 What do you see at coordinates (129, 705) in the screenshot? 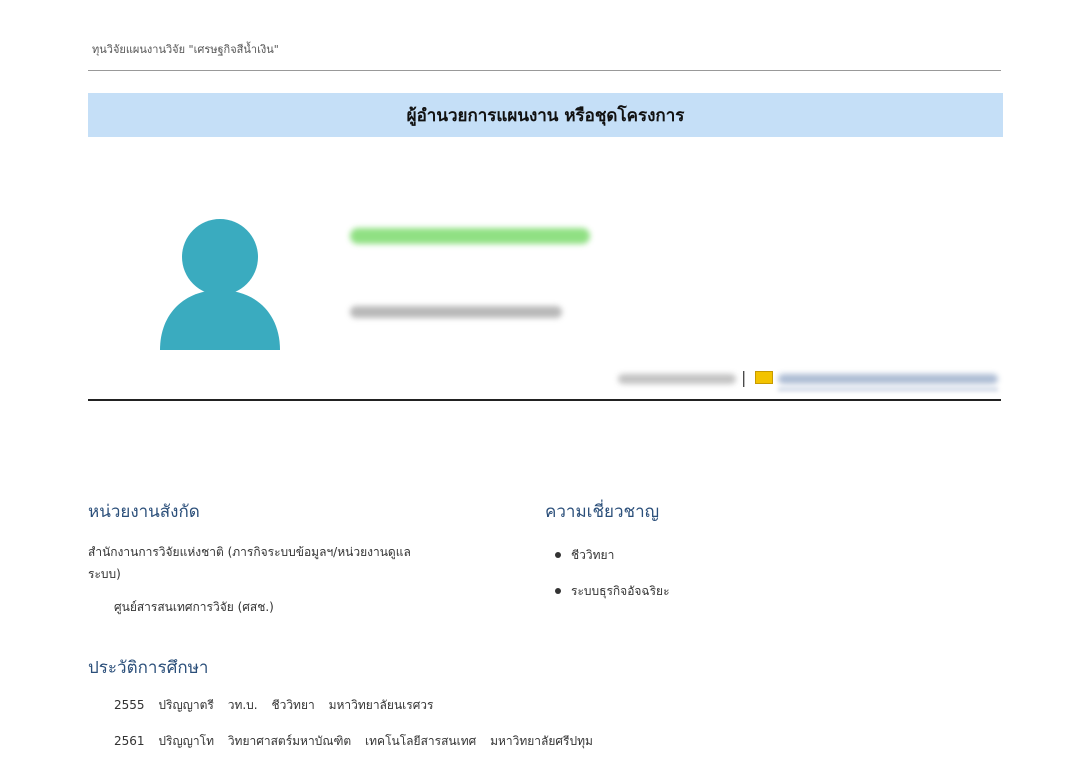
I see `education-year: 2555` at bounding box center [129, 705].